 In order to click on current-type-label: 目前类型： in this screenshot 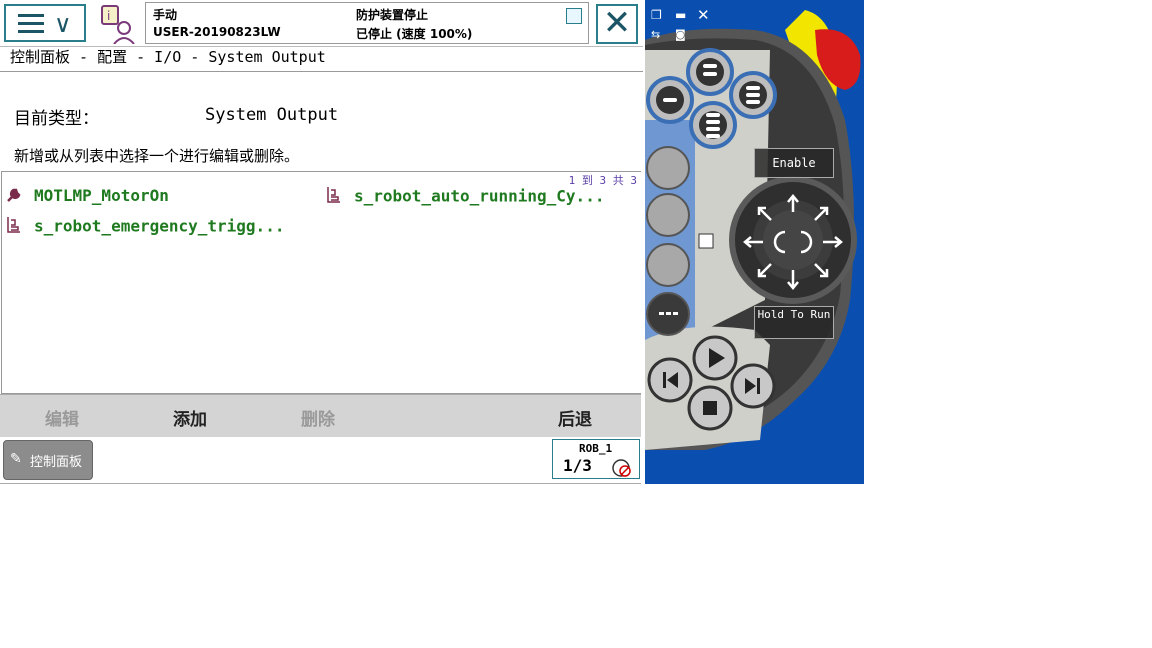, I will do `click(56, 119)`.